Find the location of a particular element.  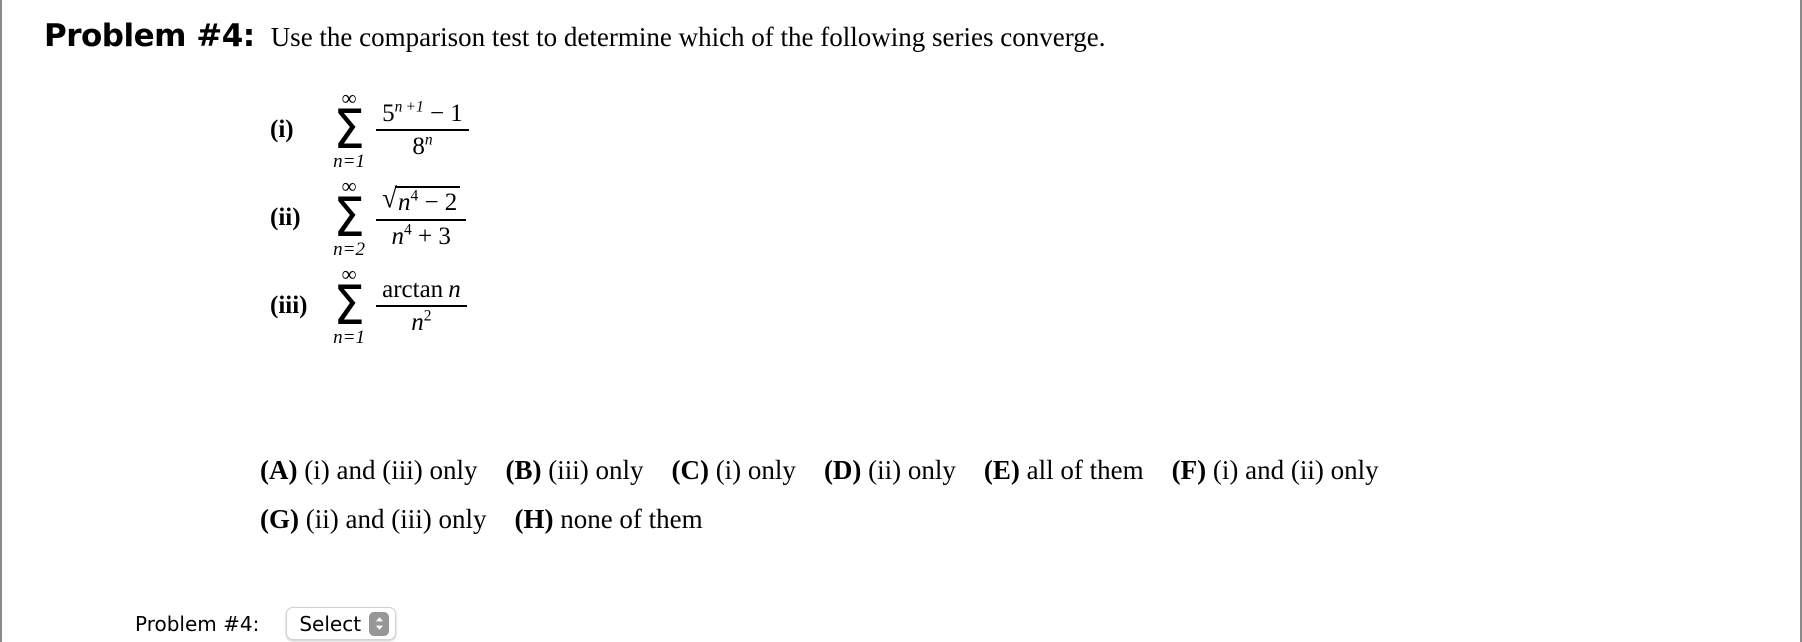

choice-a-text: (i) and (iii) only is located at coordinates (391, 470).